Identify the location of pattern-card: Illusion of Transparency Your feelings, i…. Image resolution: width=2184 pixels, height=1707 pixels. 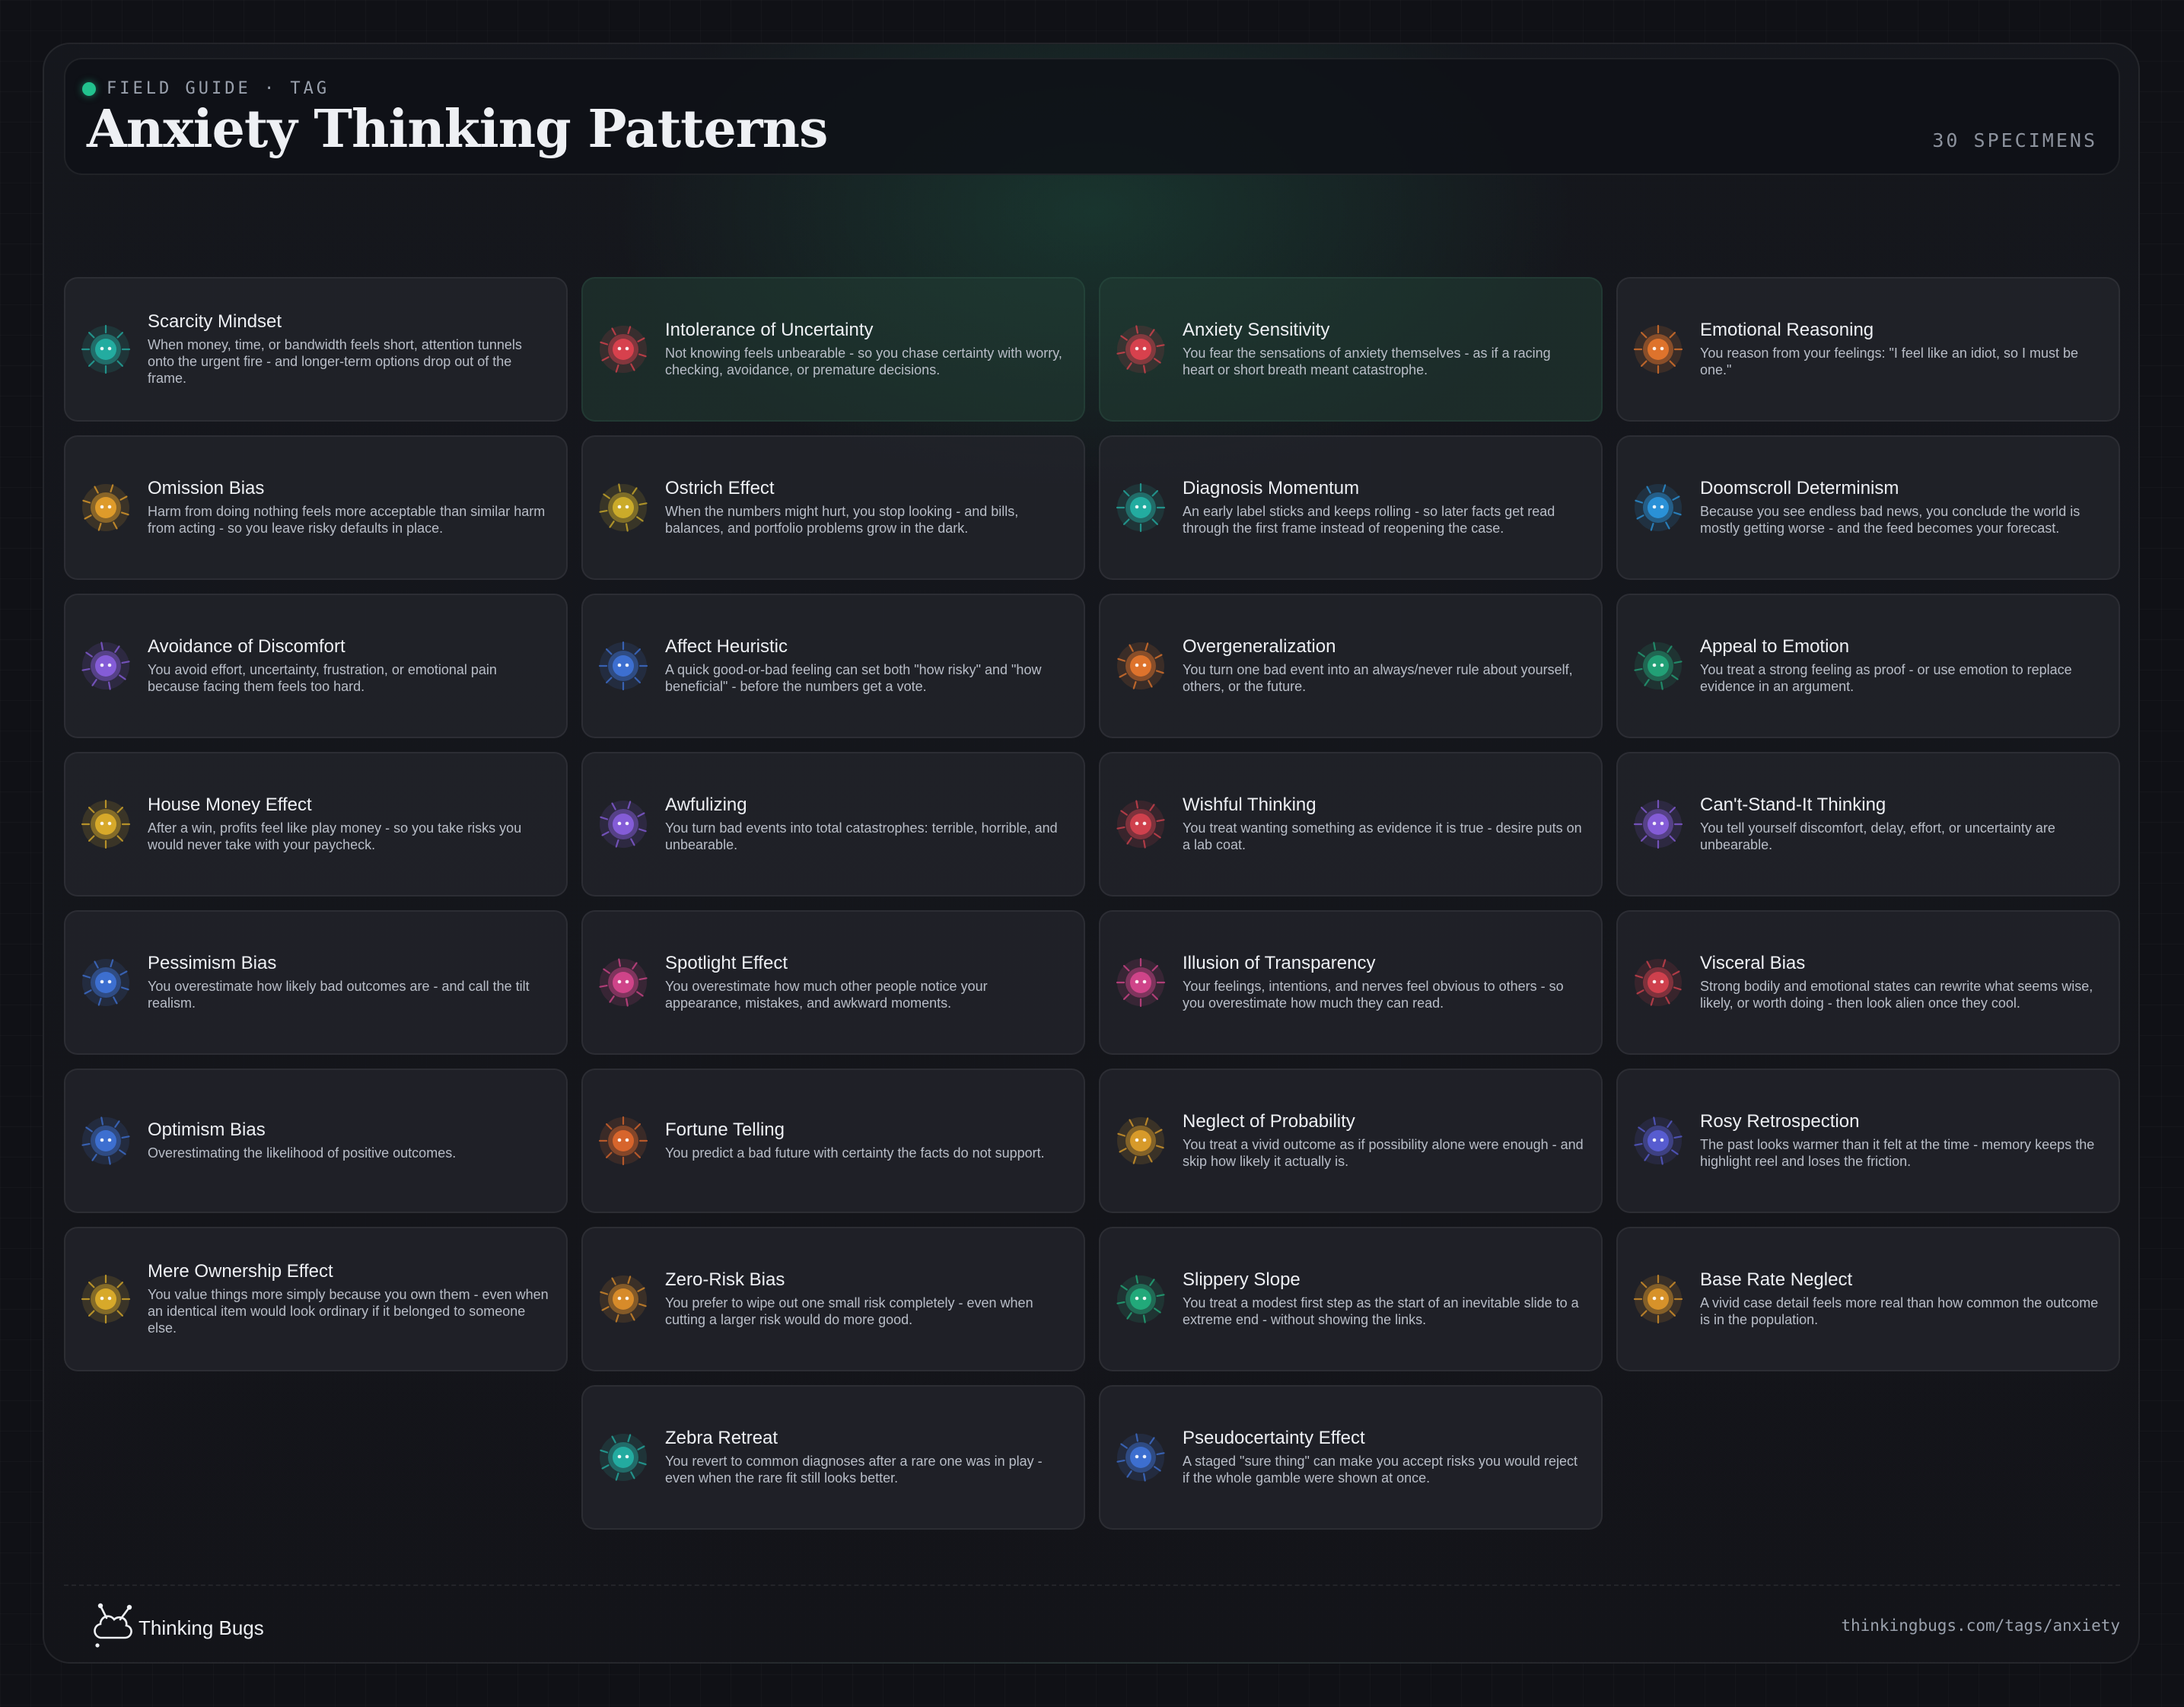
(1351, 983).